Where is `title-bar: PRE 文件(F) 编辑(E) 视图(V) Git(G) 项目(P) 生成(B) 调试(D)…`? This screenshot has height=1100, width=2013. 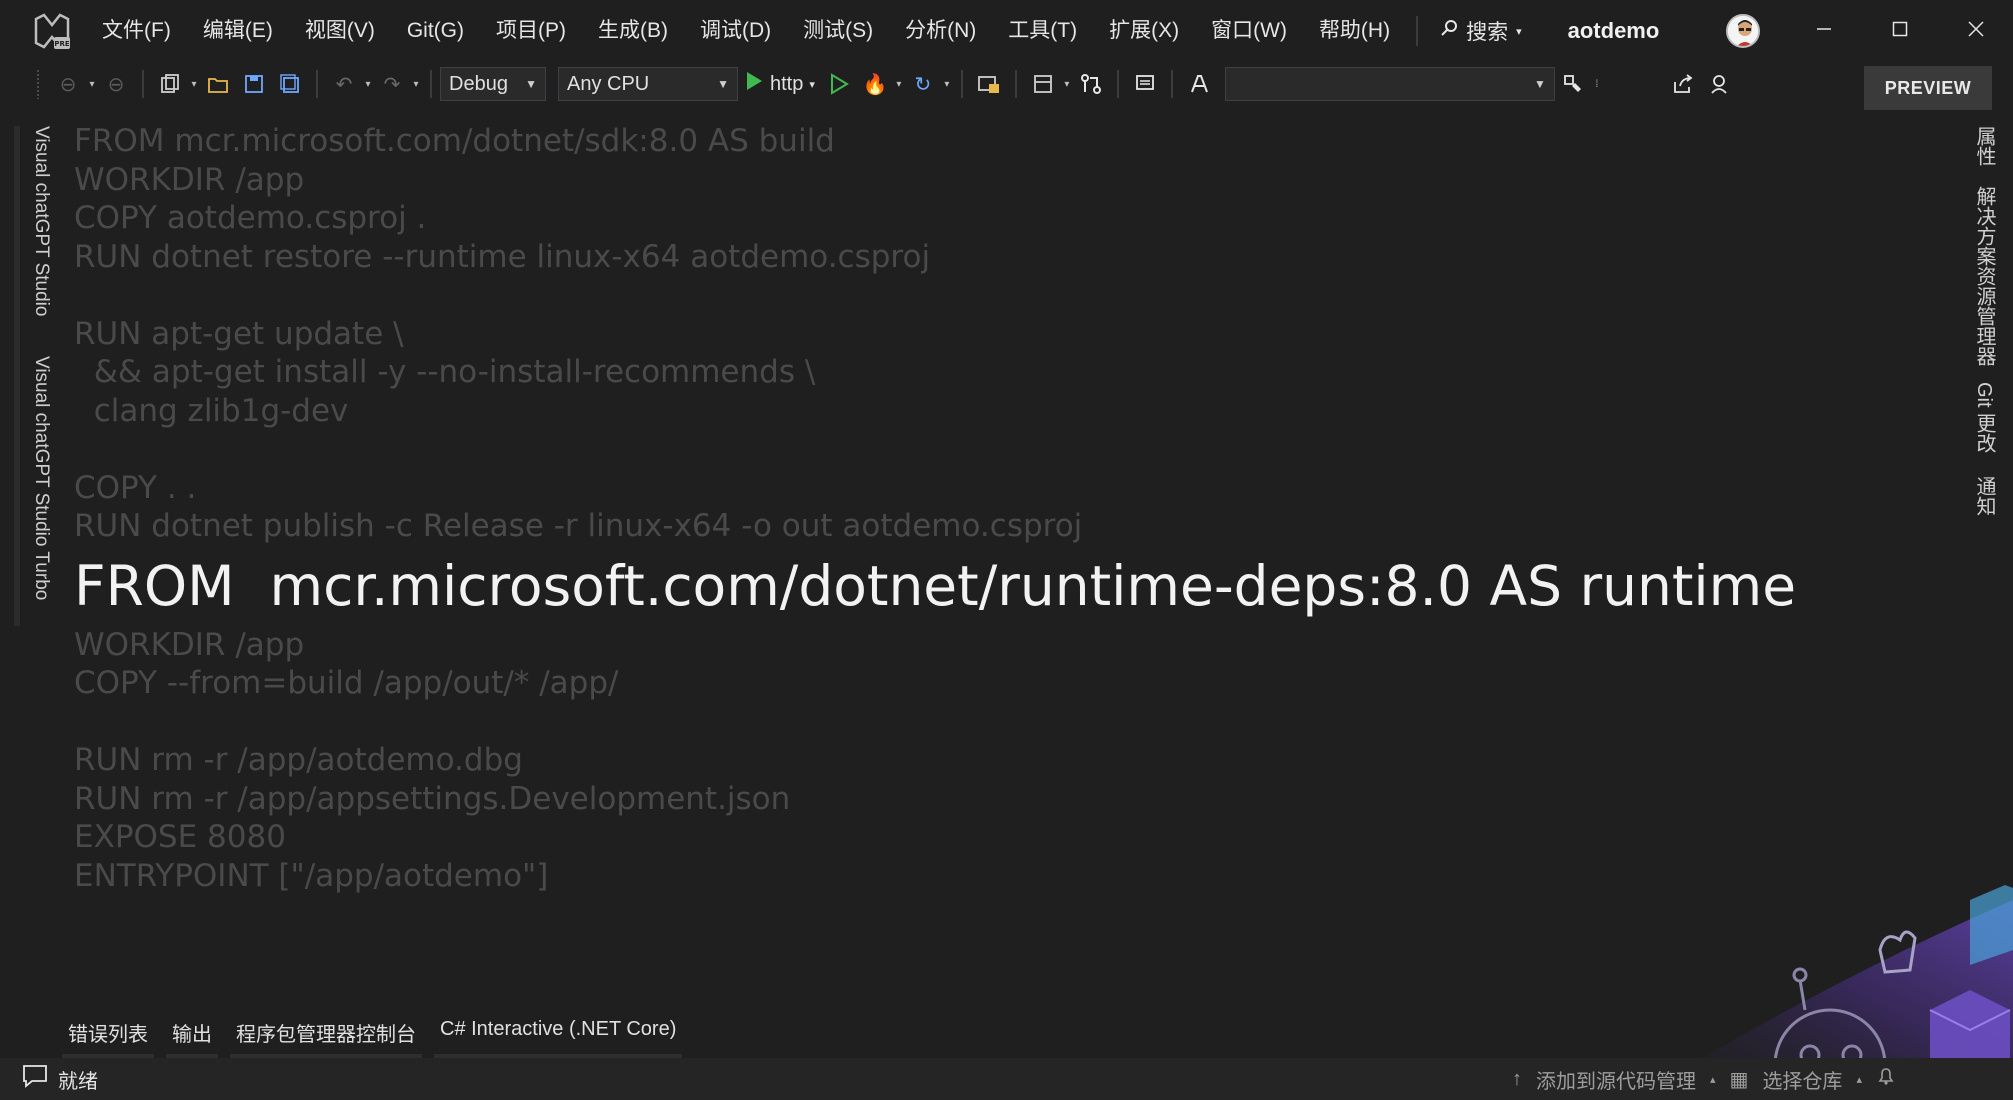 title-bar: PRE 文件(F) 编辑(E) 视图(V) Git(G) 项目(P) 生成(B) 调试(D)… is located at coordinates (1006, 31).